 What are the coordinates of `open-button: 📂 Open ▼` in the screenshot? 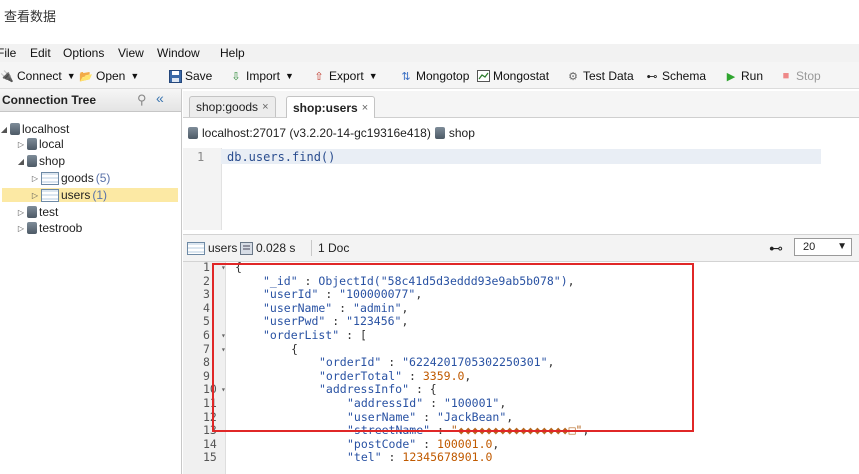 It's located at (109, 76).